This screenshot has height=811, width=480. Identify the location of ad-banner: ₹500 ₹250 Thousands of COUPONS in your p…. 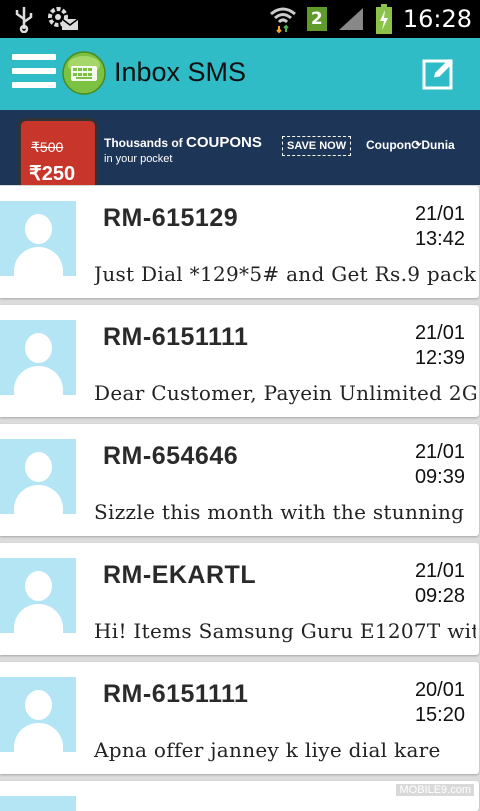
(240, 147).